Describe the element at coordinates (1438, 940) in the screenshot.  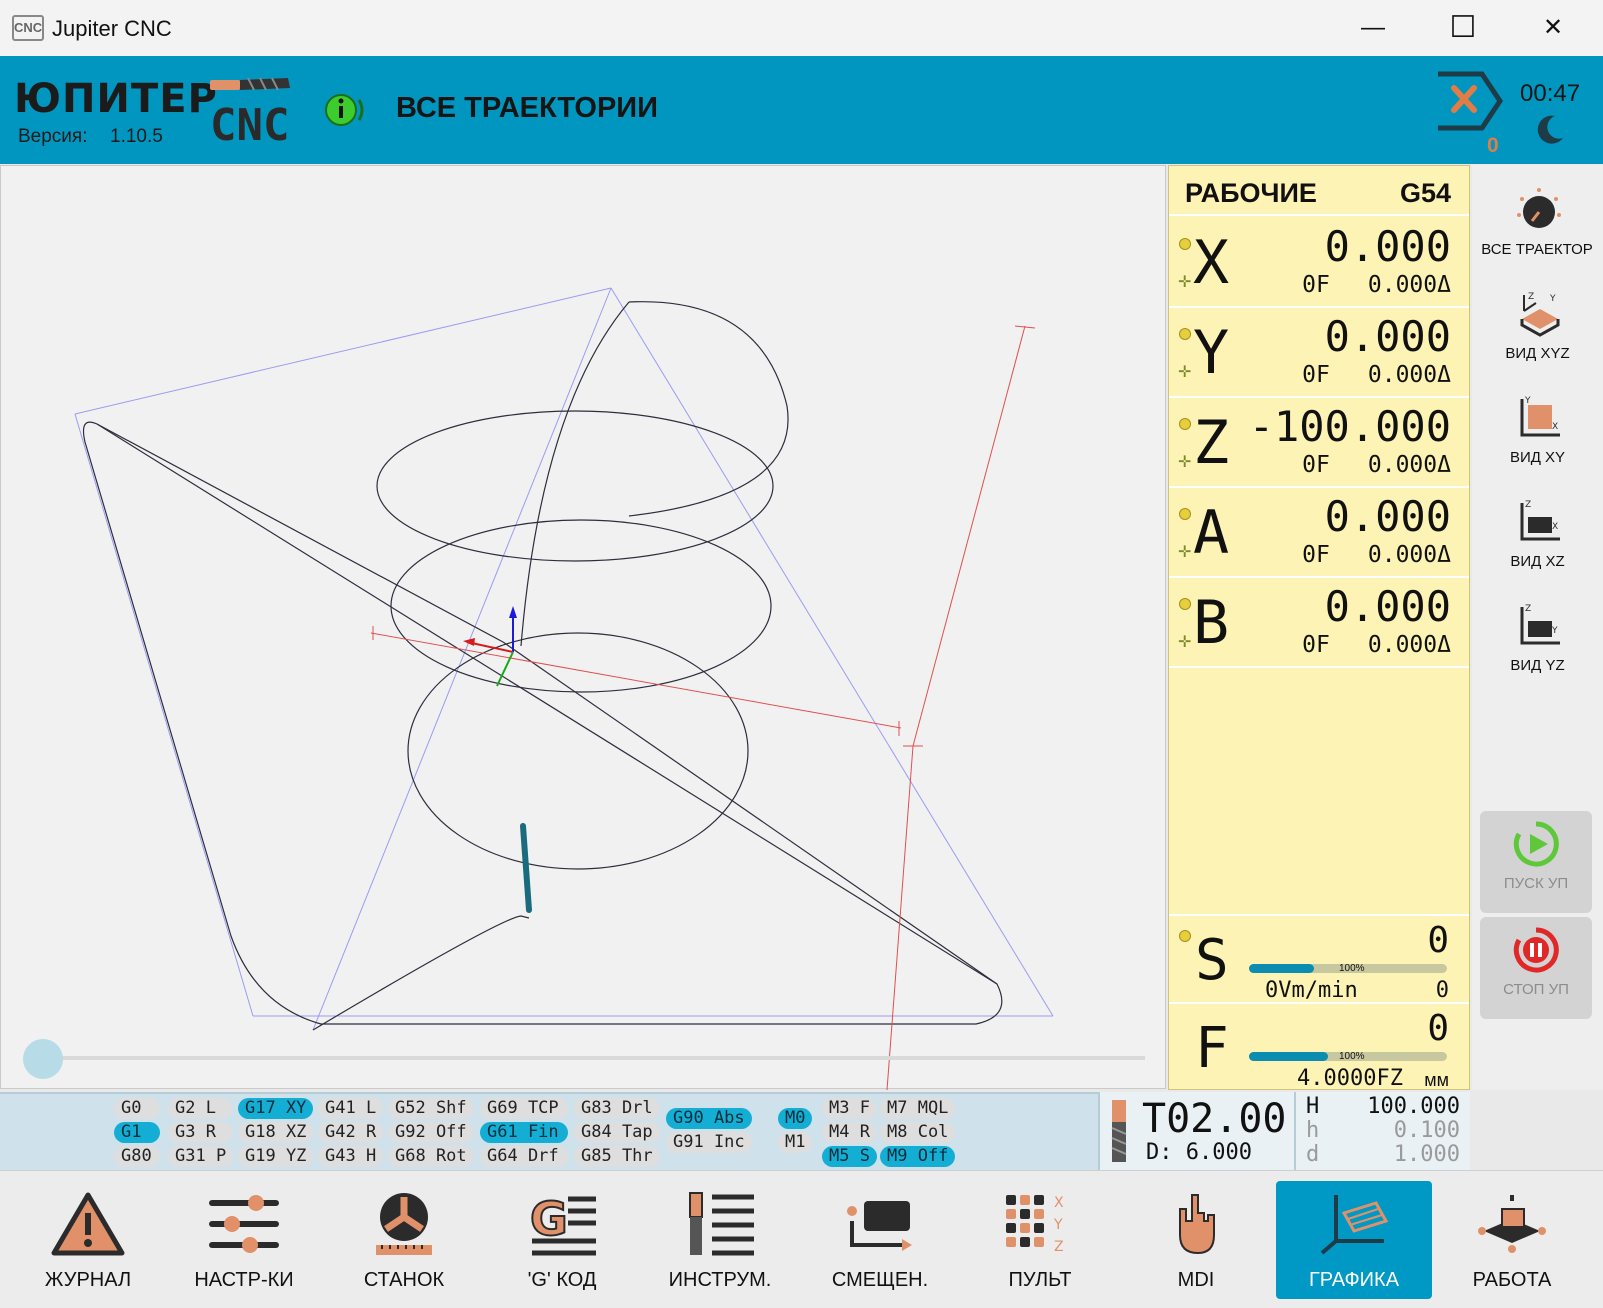
I see `spindle-value: 0` at that location.